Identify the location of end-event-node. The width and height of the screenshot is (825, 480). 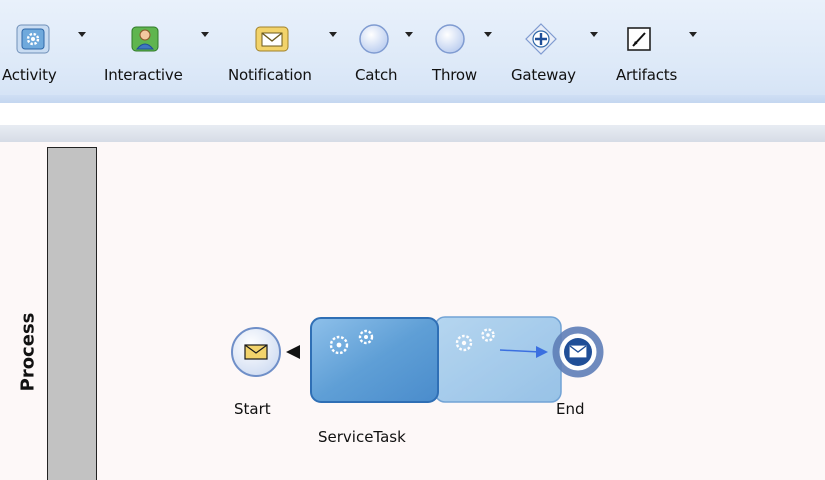
(578, 352).